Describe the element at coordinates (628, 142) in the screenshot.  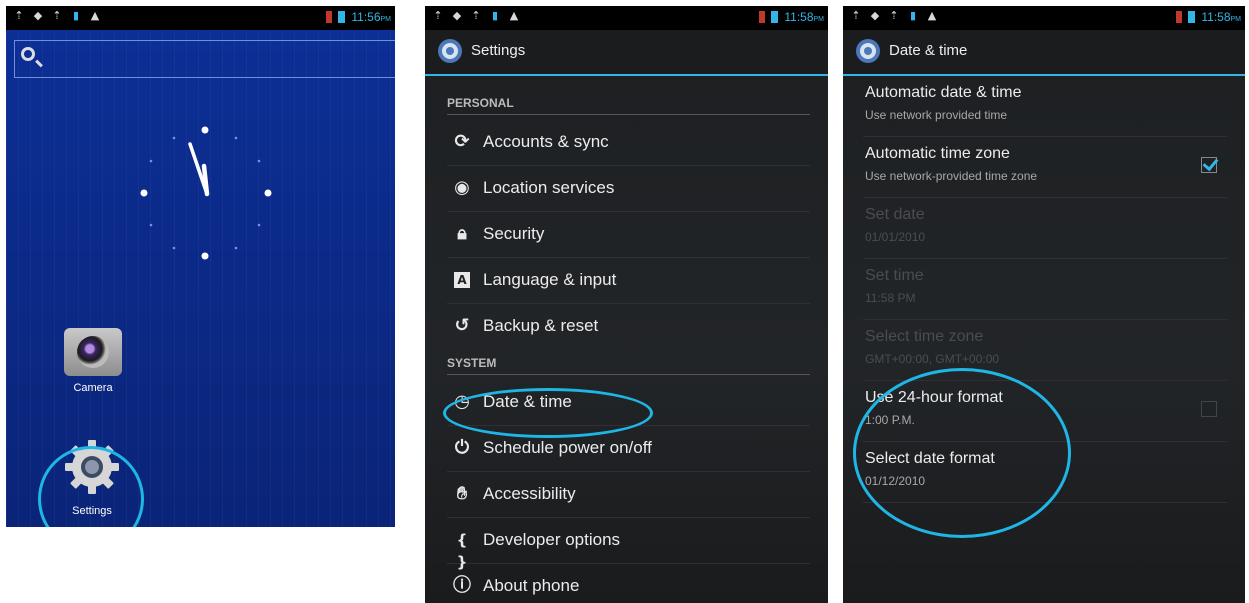
I see `settings-item-accounts-sync: ⟳ Accounts & sync` at that location.